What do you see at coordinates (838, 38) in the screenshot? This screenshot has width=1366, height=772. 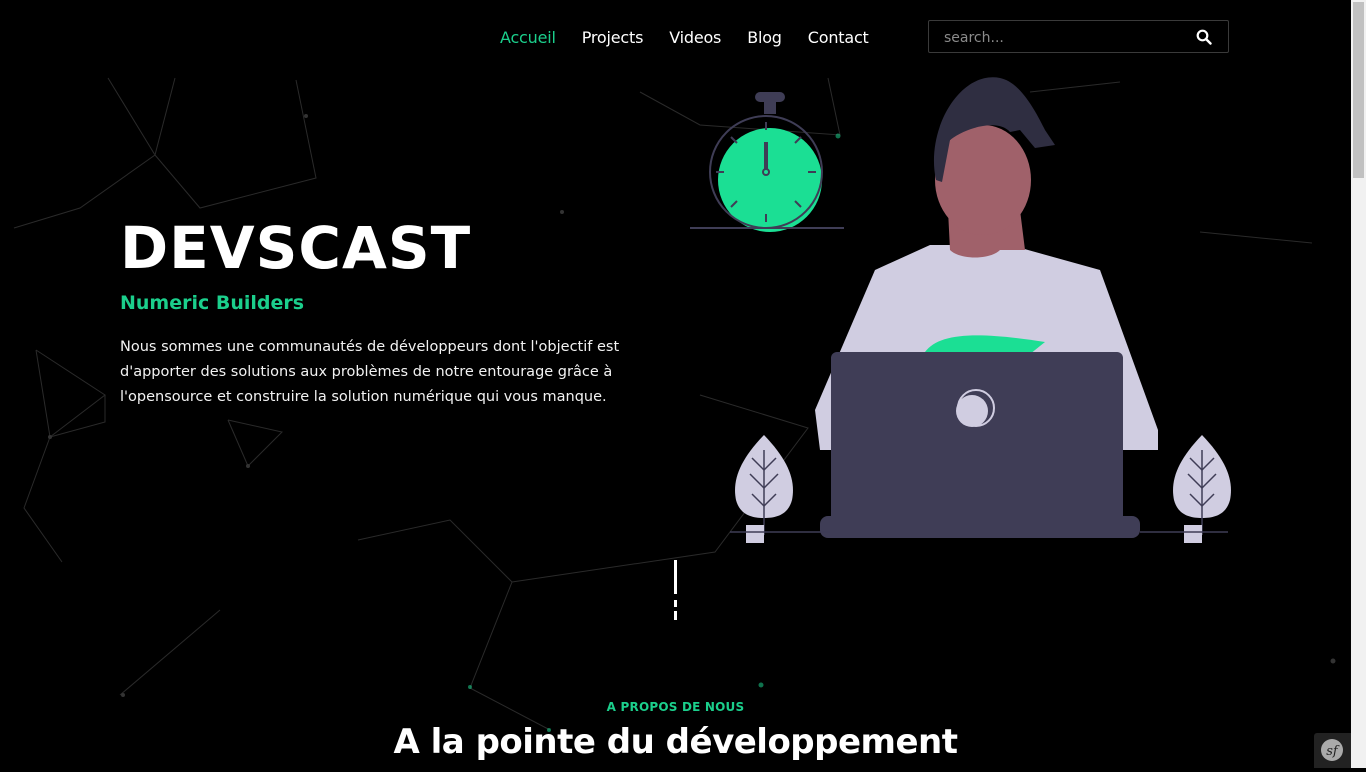 I see `nav-item-contact: Contact` at bounding box center [838, 38].